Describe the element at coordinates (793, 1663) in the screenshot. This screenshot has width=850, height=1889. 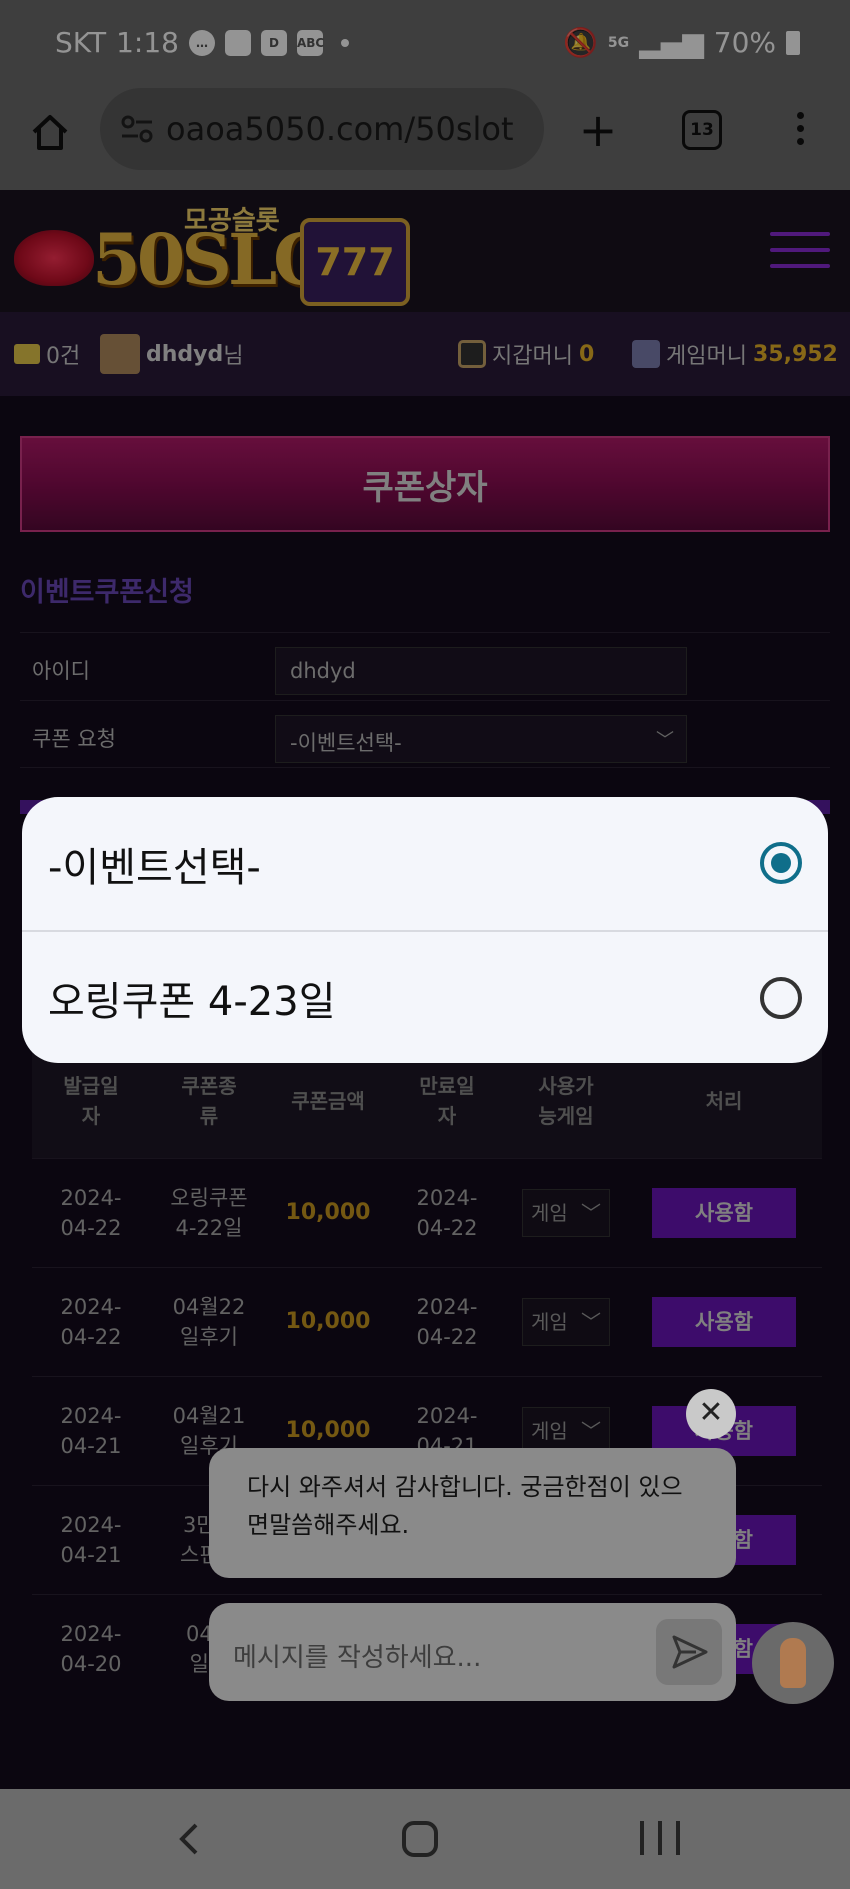
I see `chat-avatar` at that location.